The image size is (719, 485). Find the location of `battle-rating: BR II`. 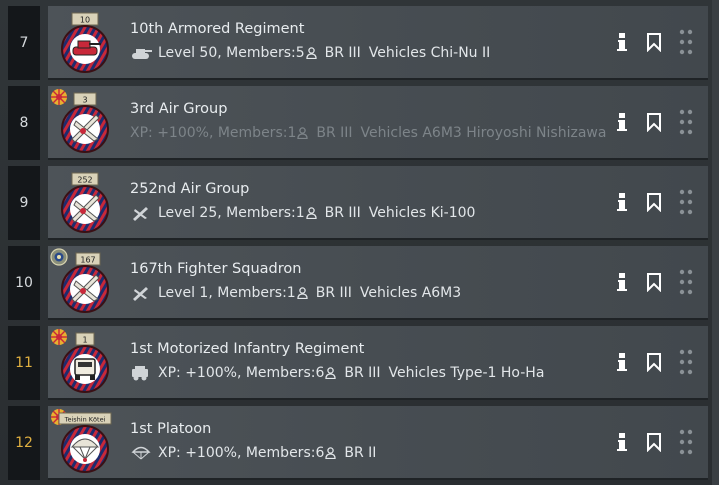

battle-rating: BR II is located at coordinates (360, 453).